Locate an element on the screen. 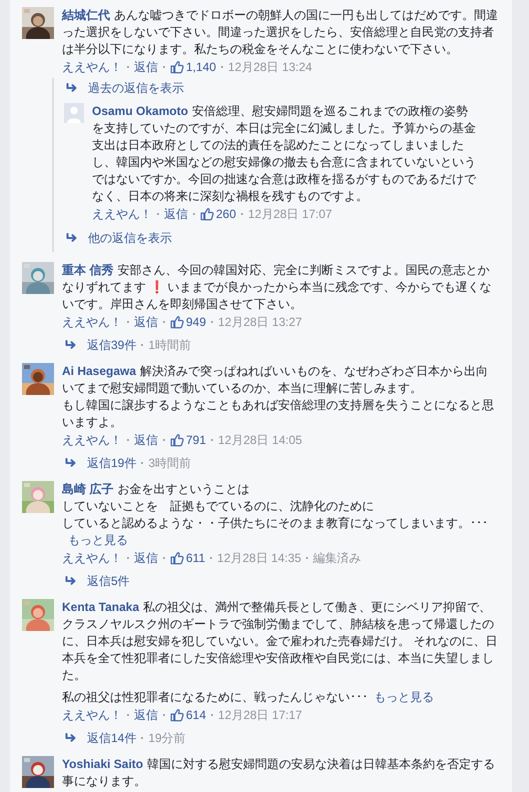  timestamp: 12月28日 13:24 is located at coordinates (270, 67).